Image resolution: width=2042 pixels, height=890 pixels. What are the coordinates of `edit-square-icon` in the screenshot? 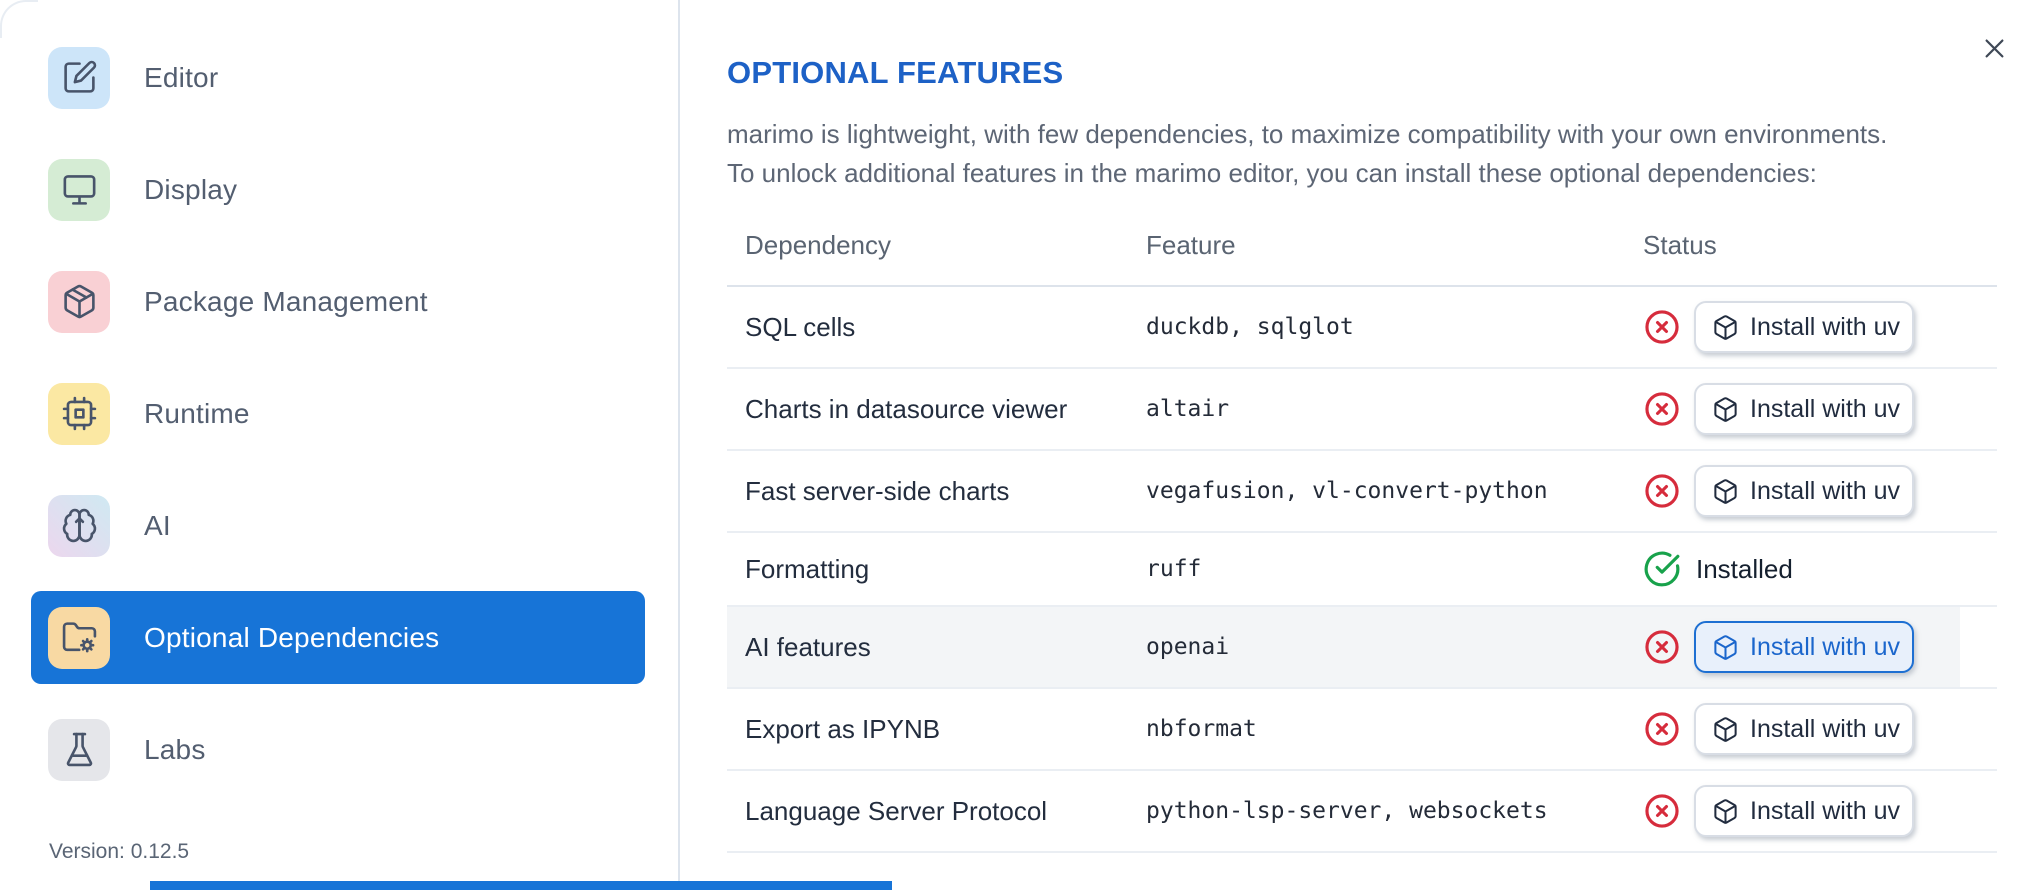 It's located at (79, 77).